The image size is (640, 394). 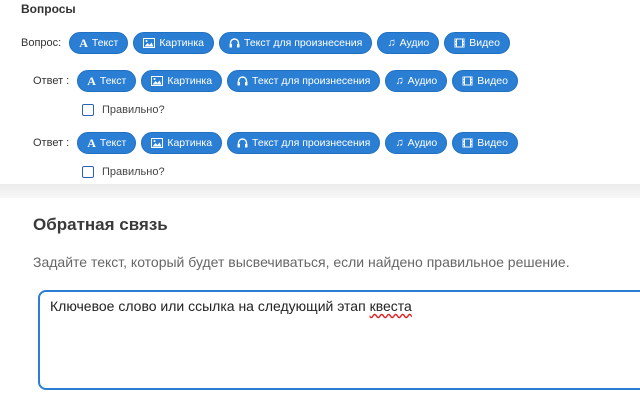 What do you see at coordinates (99, 43) in the screenshot?
I see `question-text-button: A Текст` at bounding box center [99, 43].